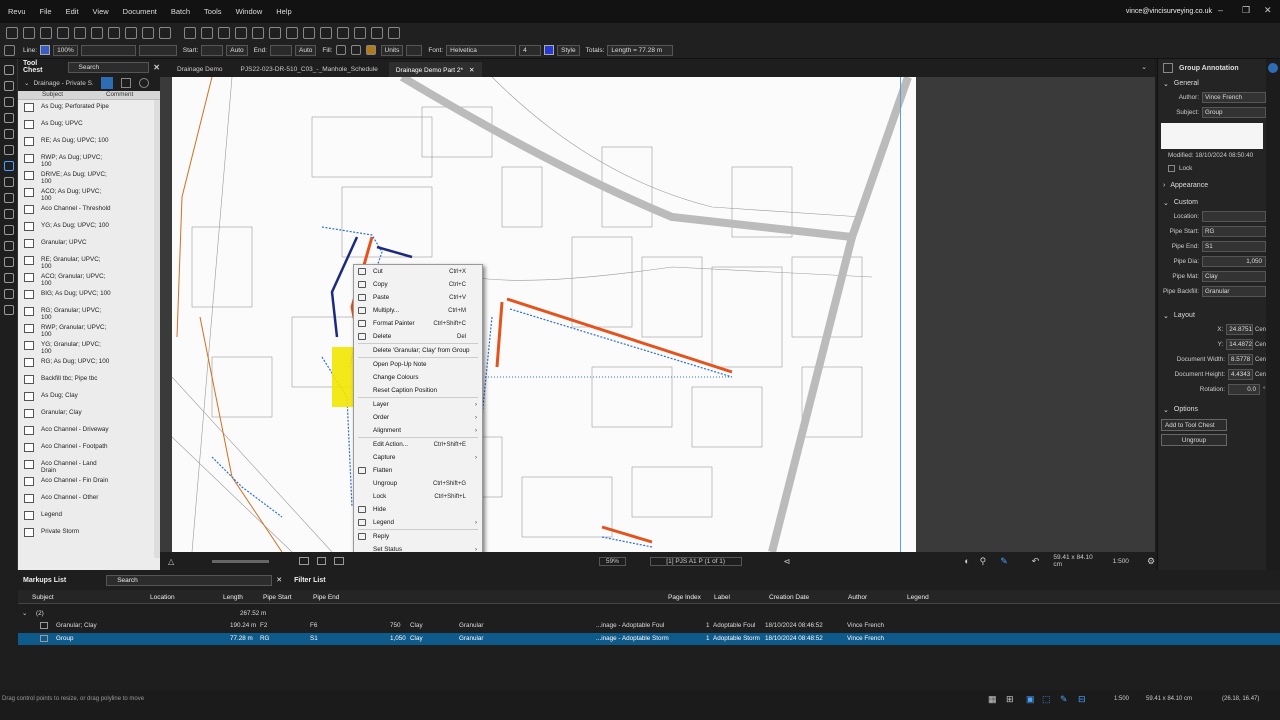  What do you see at coordinates (549, 50) in the screenshot?
I see `text-color-swatch` at bounding box center [549, 50].